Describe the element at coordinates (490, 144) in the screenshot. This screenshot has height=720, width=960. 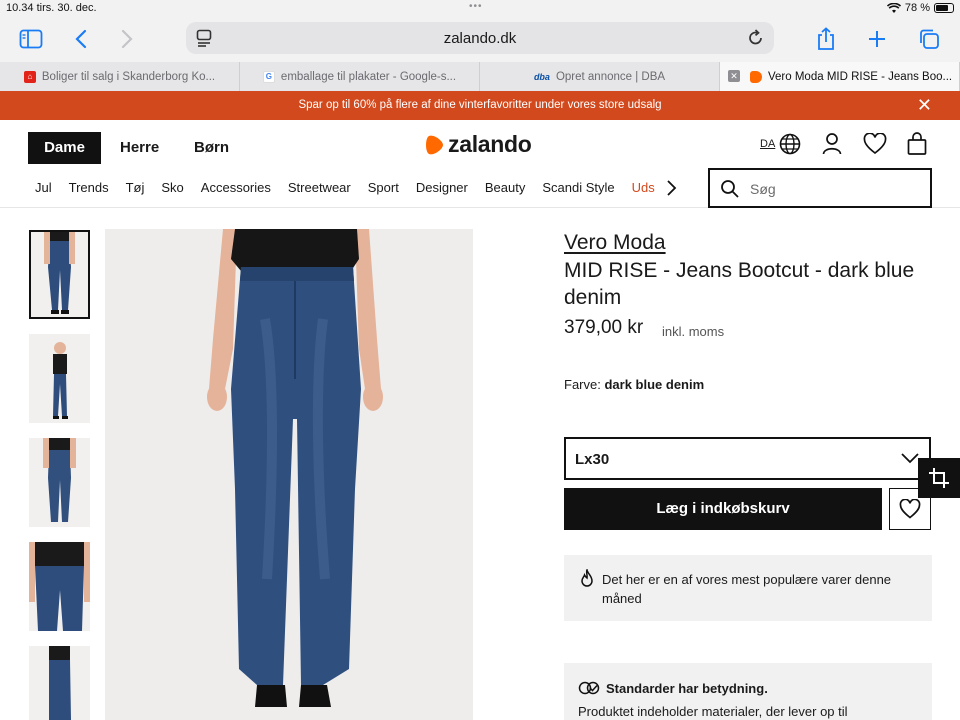
I see `logo-text: zalando` at that location.